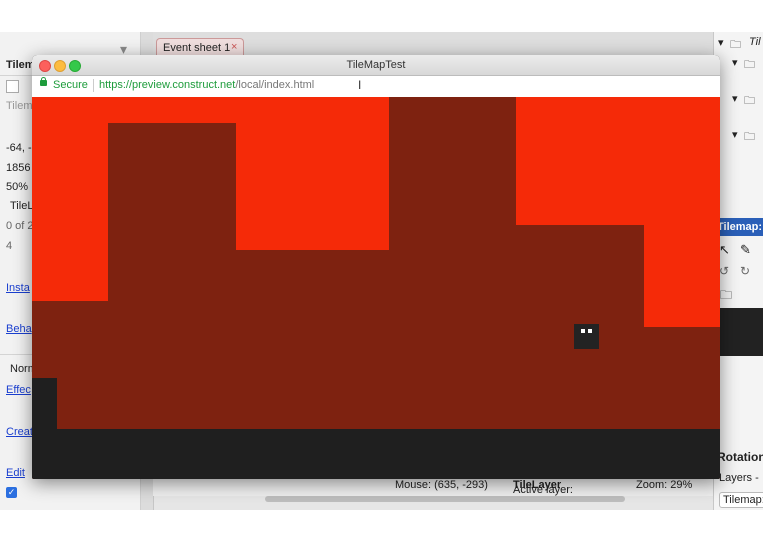 The height and width of the screenshot is (541, 763). What do you see at coordinates (275, 85) in the screenshot?
I see `url-suffix: /local/index.html` at bounding box center [275, 85].